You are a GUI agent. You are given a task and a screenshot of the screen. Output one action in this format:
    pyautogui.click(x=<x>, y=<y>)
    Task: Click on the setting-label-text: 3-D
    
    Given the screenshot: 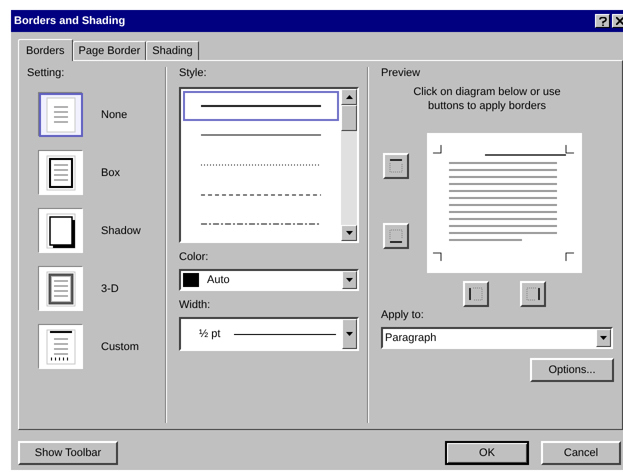 What is the action you would take?
    pyautogui.click(x=110, y=289)
    